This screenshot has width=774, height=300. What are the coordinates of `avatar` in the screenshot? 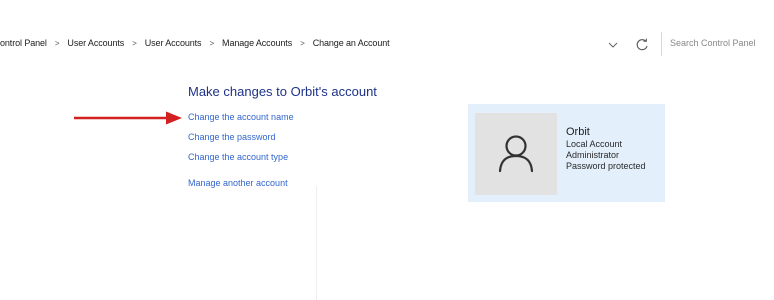 It's located at (516, 154).